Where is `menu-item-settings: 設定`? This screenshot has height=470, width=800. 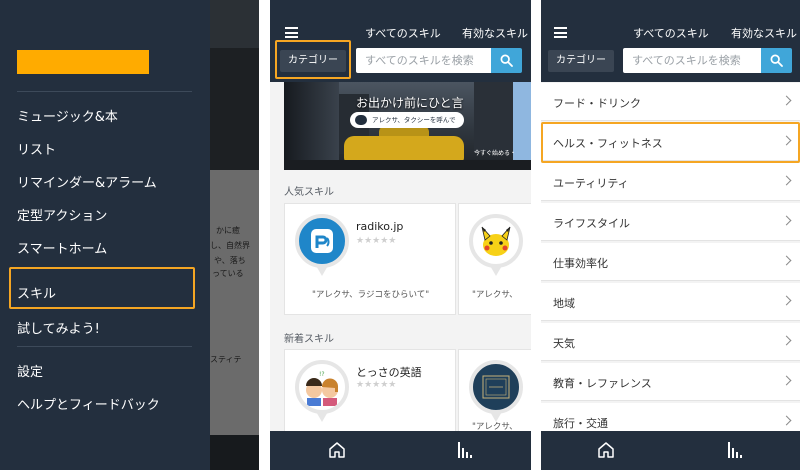
menu-item-settings: 設定 is located at coordinates (30, 370).